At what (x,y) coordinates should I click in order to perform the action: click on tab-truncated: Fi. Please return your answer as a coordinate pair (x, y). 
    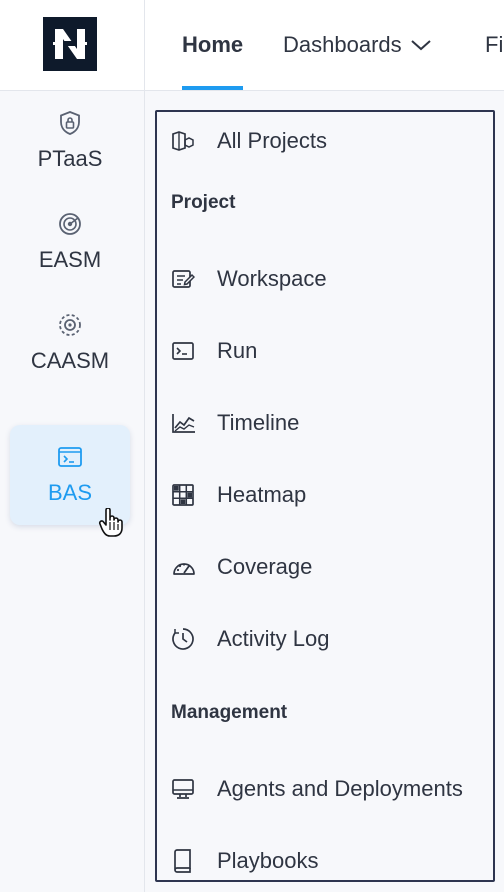
    Looking at the image, I should click on (494, 45).